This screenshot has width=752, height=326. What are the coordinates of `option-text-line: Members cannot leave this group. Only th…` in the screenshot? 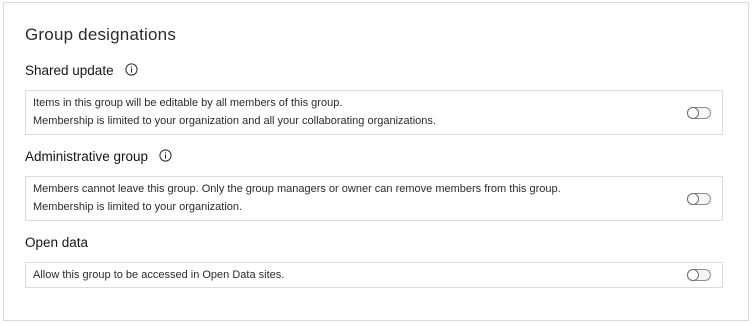 It's located at (297, 189).